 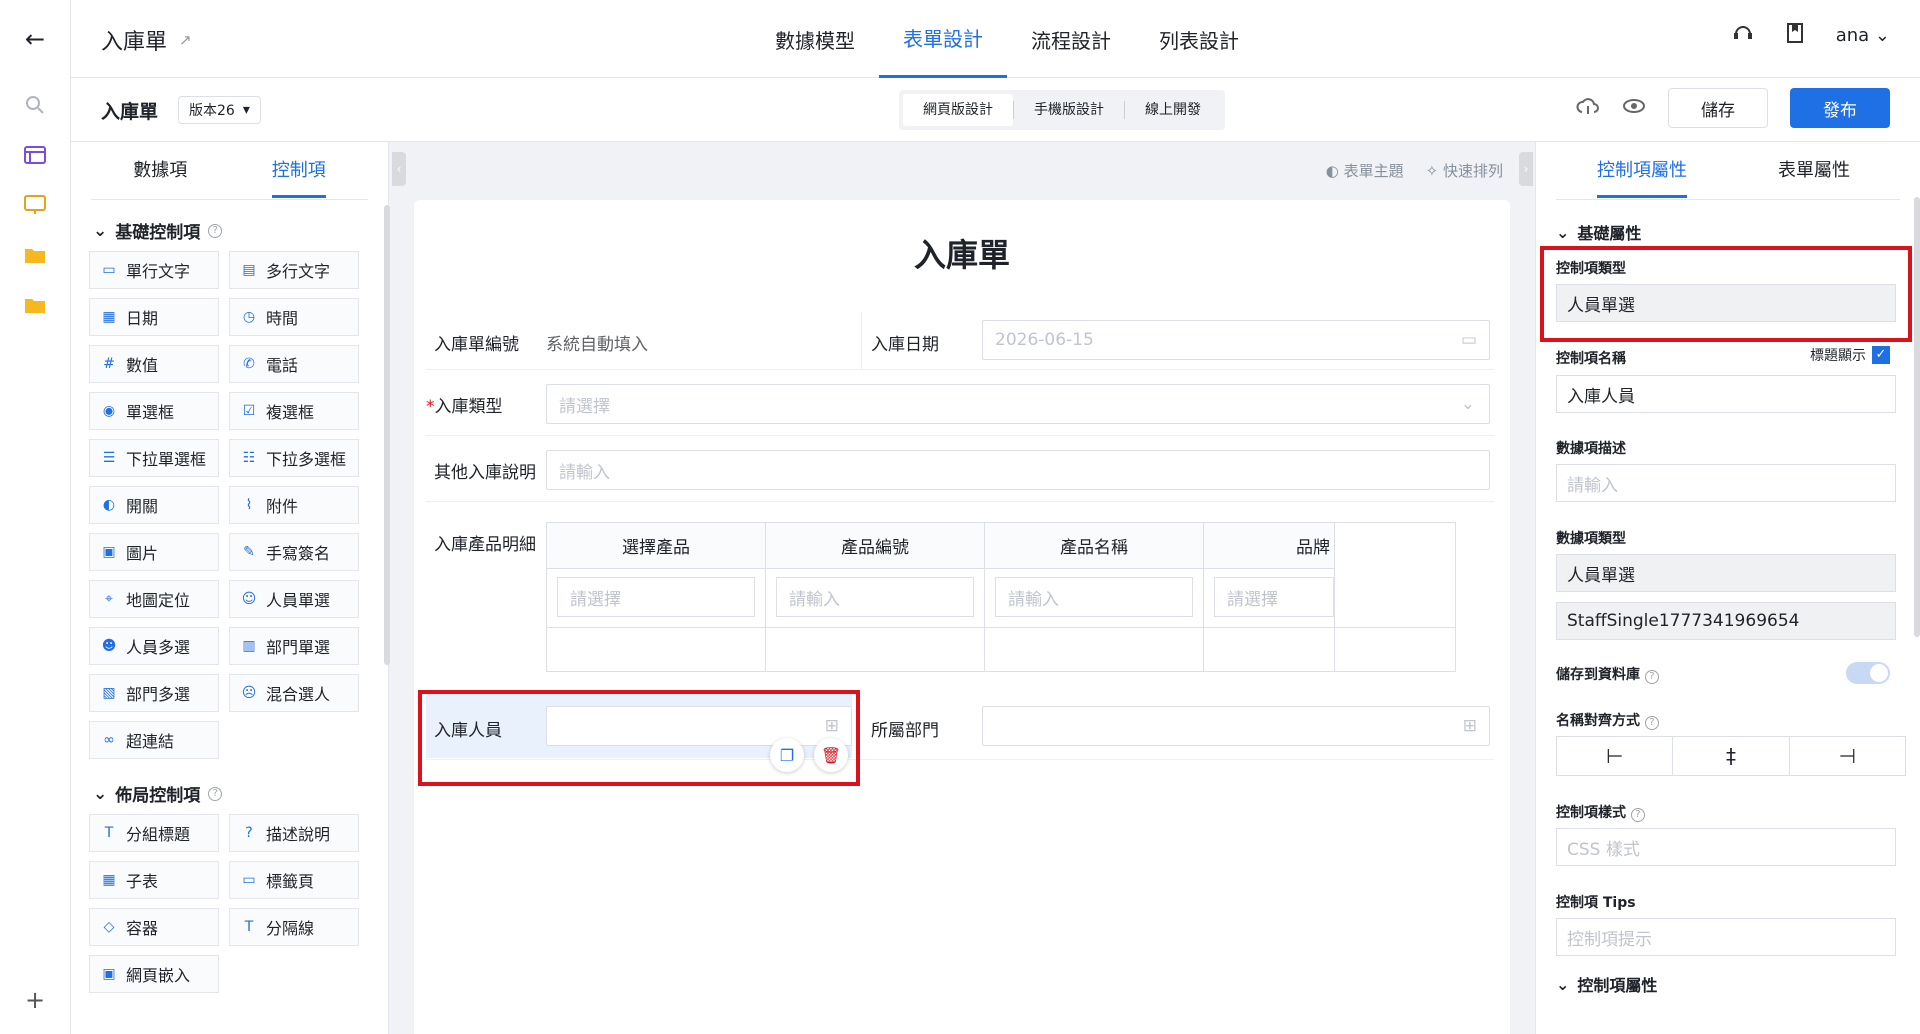 What do you see at coordinates (142, 928) in the screenshot?
I see `control-label: 容器` at bounding box center [142, 928].